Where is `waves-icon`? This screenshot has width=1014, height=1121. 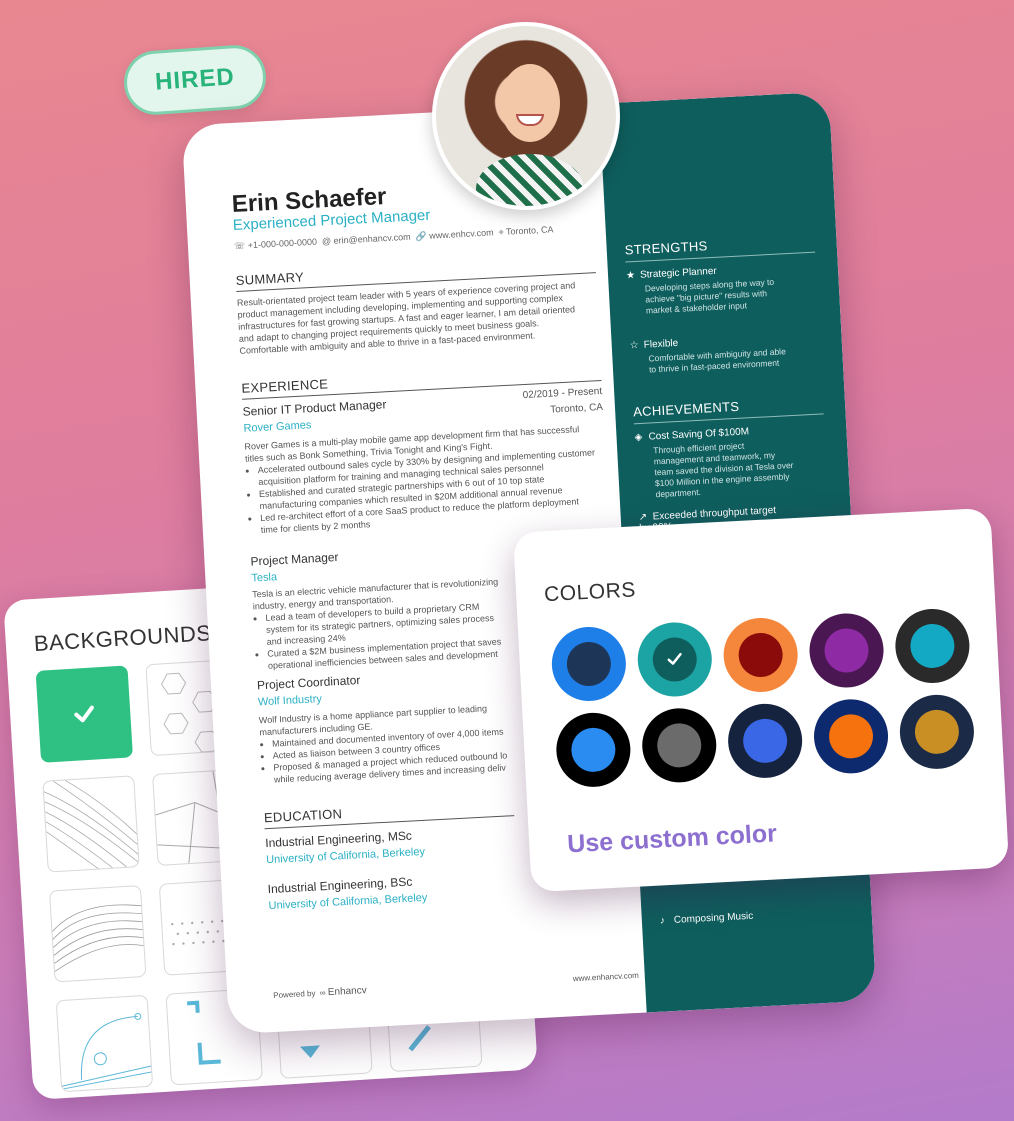 waves-icon is located at coordinates (99, 938).